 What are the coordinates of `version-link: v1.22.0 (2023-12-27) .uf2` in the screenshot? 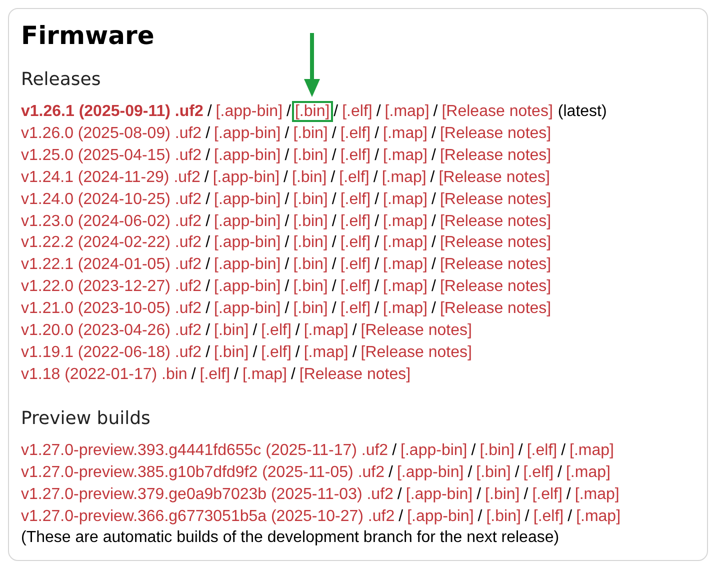 It's located at (111, 287).